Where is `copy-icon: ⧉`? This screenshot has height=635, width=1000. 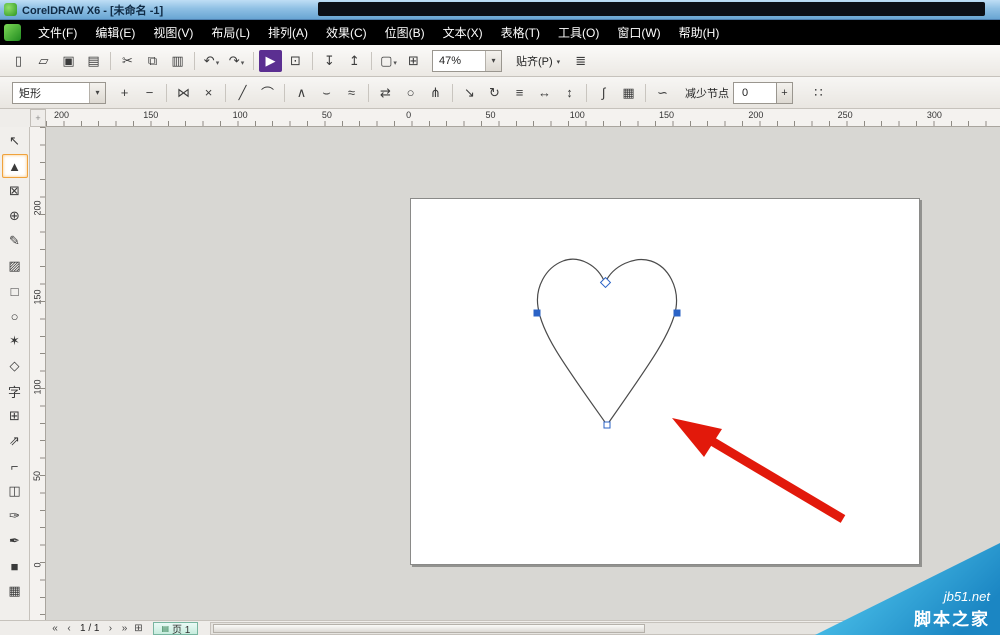
copy-icon: ⧉ is located at coordinates (152, 61).